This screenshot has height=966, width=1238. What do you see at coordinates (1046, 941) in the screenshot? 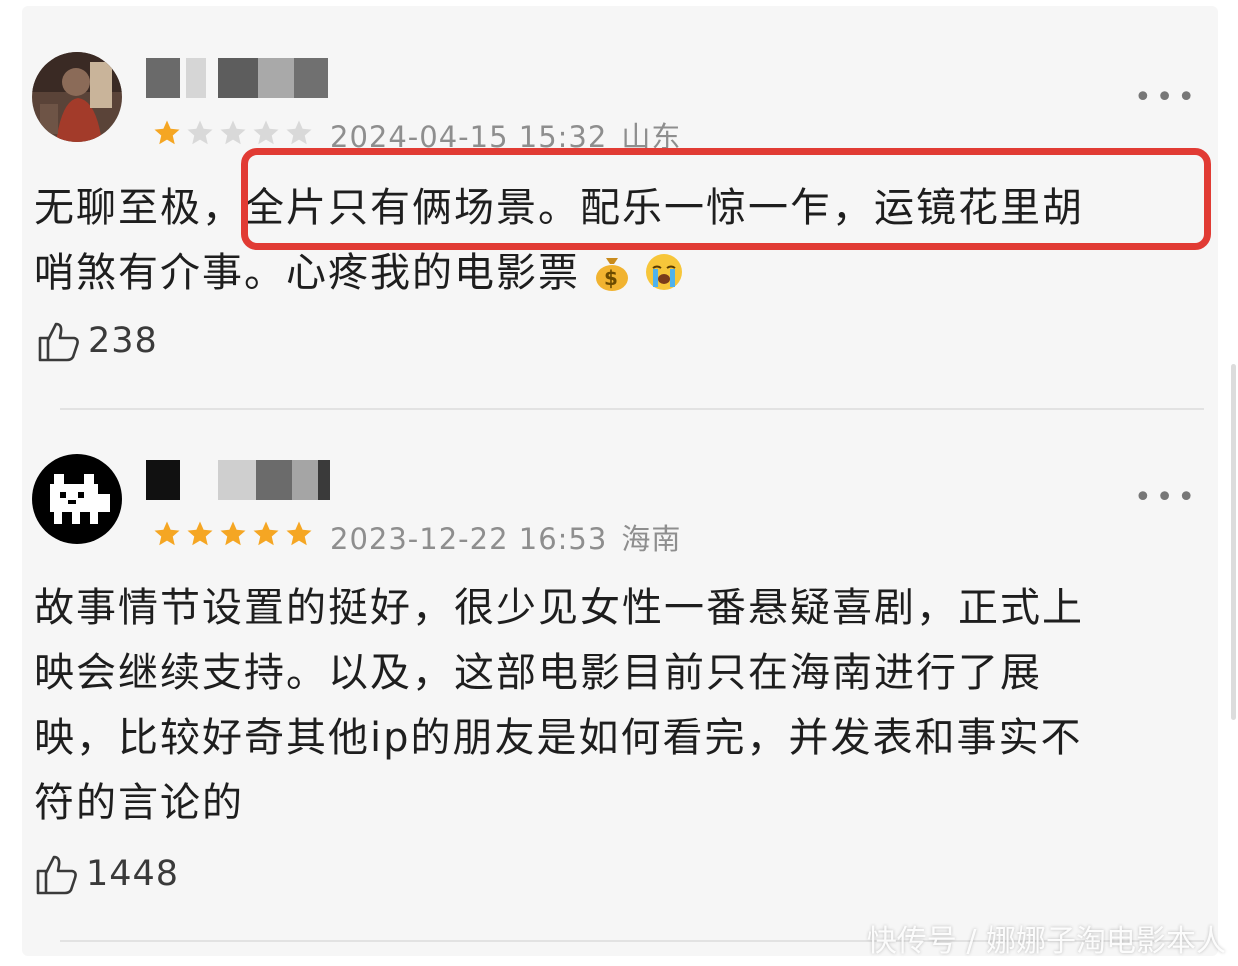
I see `watermark: 快传号 / 娜娜子淘电影本人` at bounding box center [1046, 941].